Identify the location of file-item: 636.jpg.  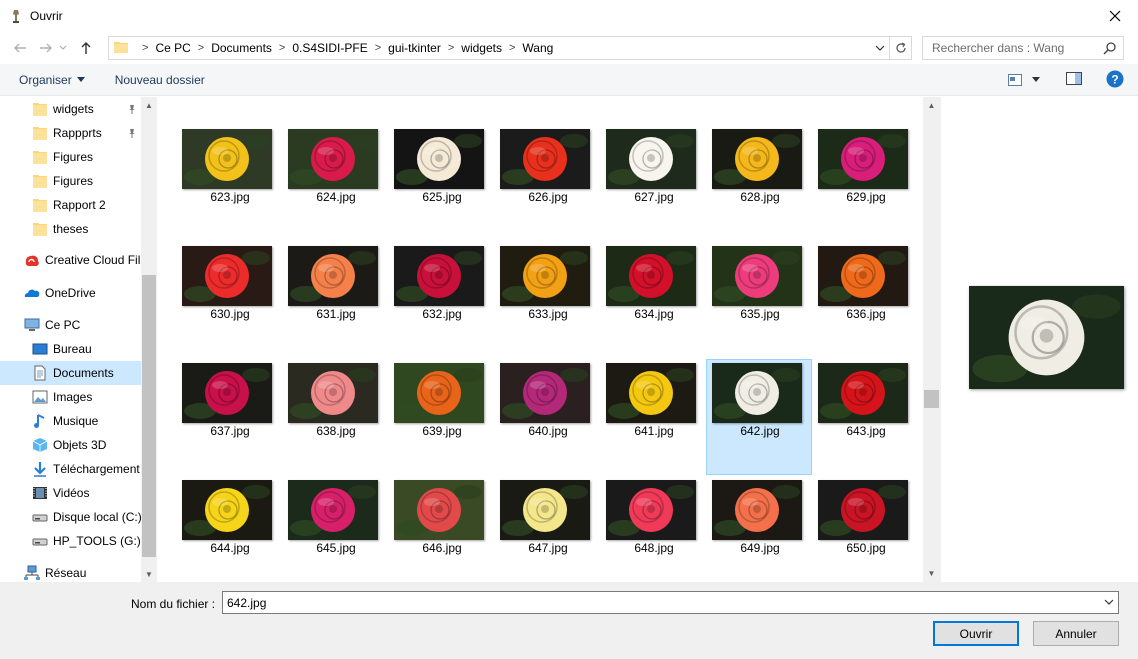
(865, 300).